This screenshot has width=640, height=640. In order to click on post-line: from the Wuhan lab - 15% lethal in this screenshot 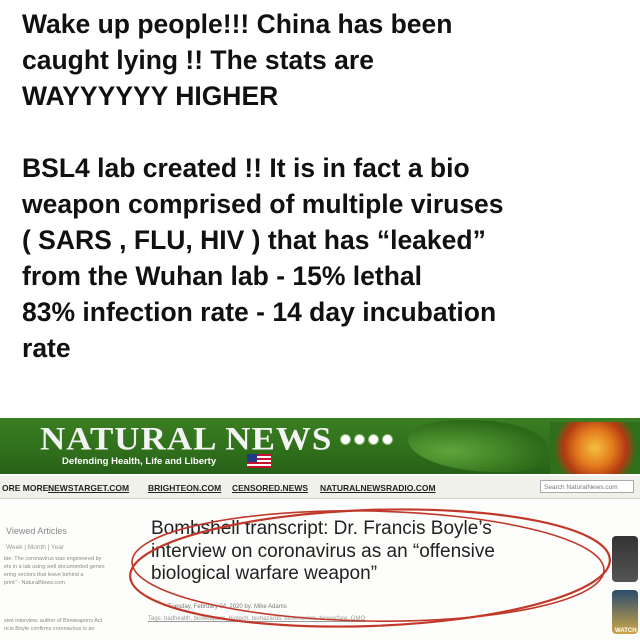, I will do `click(222, 276)`.